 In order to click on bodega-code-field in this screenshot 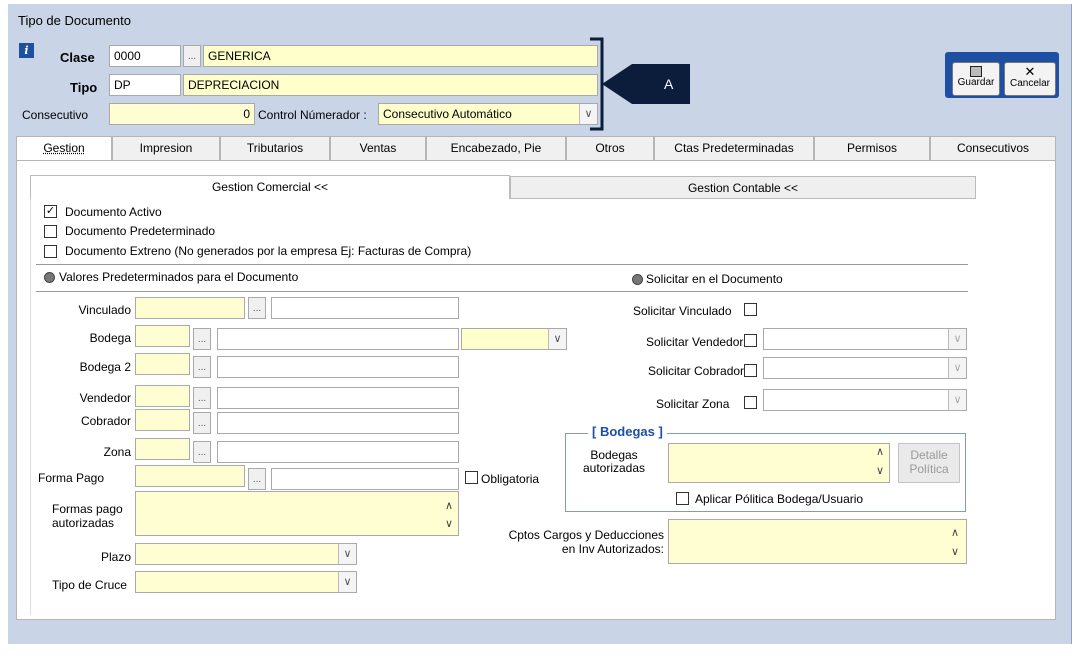, I will do `click(162, 336)`.